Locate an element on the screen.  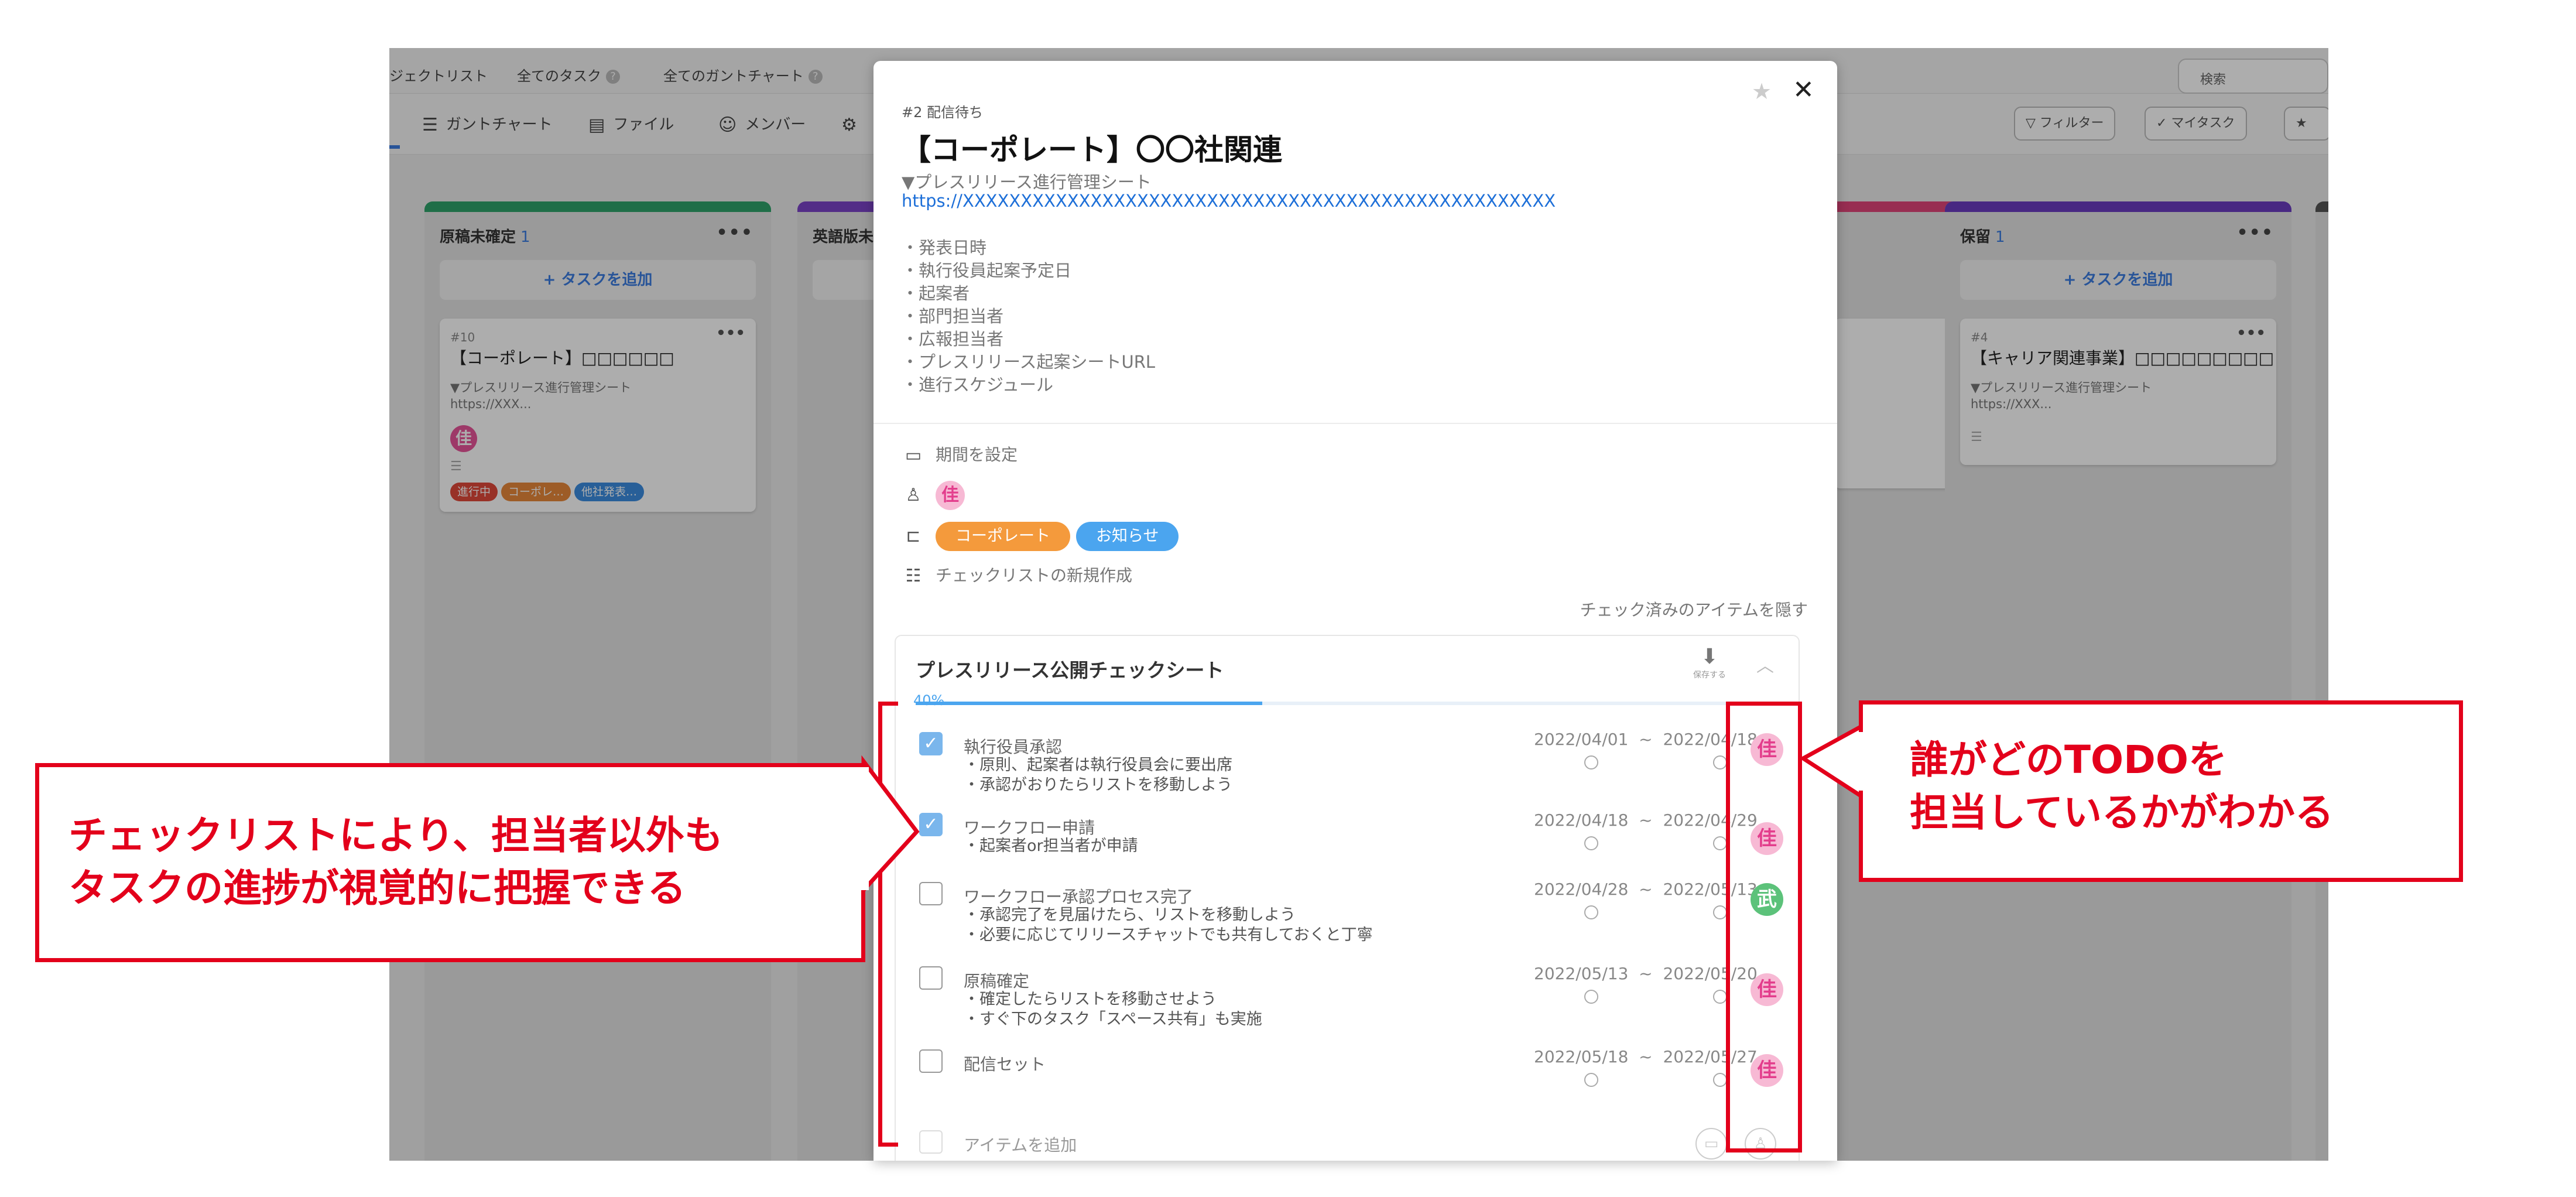
callout-left-pointer is located at coordinates (890, 825).